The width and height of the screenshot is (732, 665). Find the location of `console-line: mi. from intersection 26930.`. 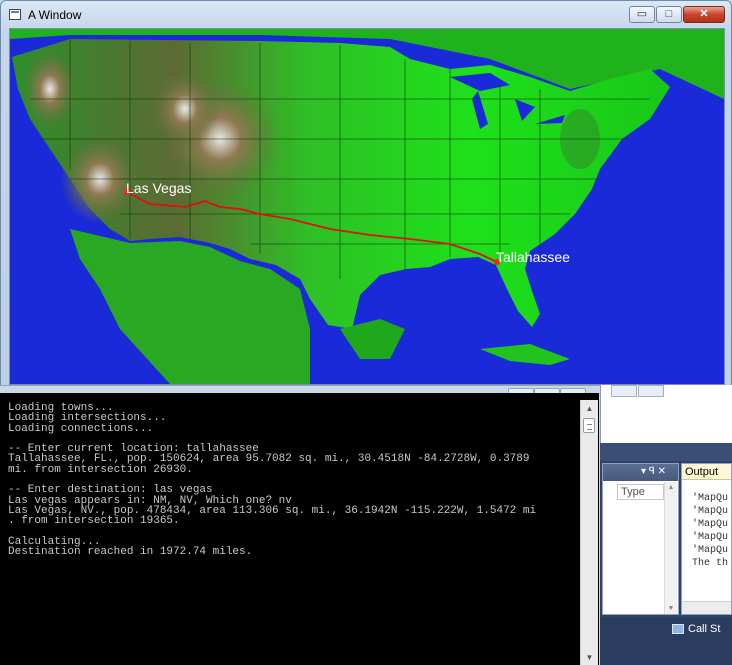

console-line: mi. from intersection 26930. is located at coordinates (100, 469).